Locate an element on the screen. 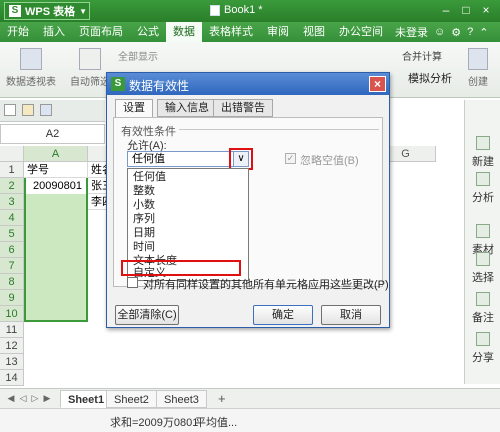  menu-insert: 插入 is located at coordinates (54, 32).